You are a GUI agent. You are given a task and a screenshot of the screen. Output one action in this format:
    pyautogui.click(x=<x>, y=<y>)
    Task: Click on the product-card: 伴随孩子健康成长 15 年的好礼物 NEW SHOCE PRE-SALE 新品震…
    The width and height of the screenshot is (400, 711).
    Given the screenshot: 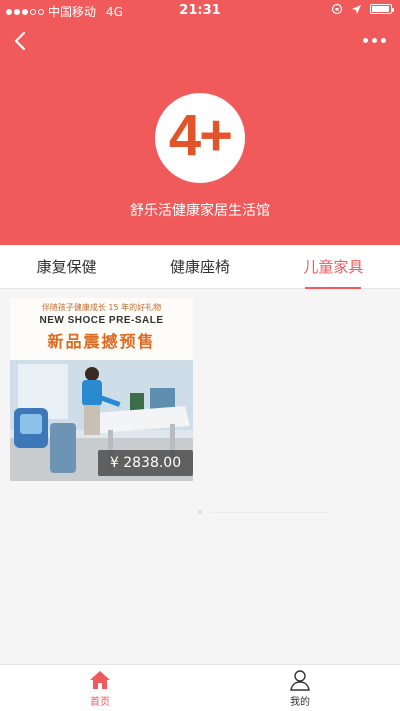 What is the action you would take?
    pyautogui.click(x=101, y=389)
    